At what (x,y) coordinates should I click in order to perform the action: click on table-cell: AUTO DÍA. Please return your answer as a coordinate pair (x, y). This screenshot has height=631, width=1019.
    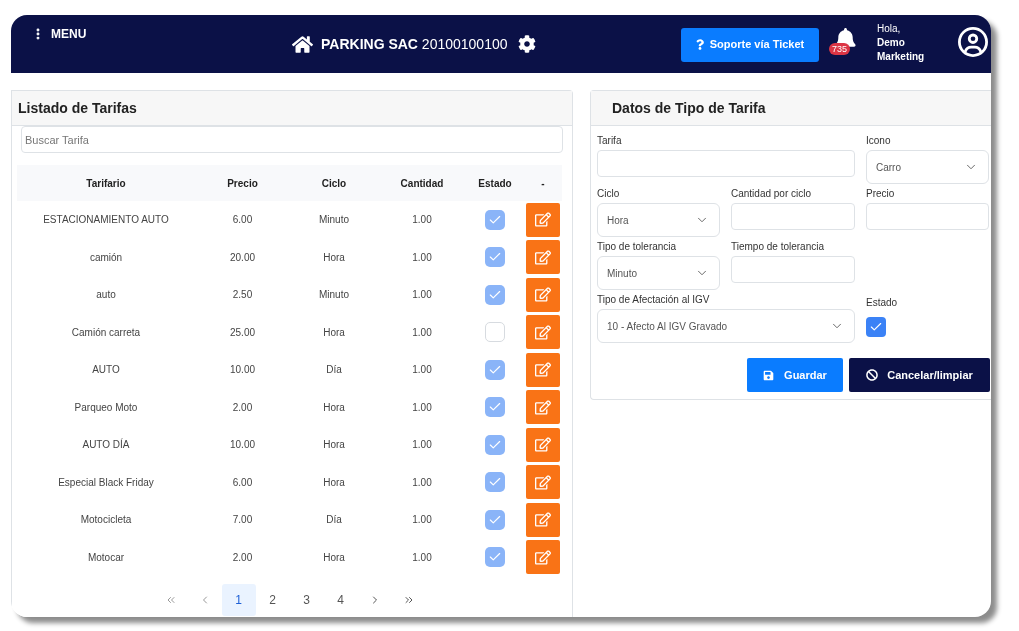
    Looking at the image, I should click on (106, 445).